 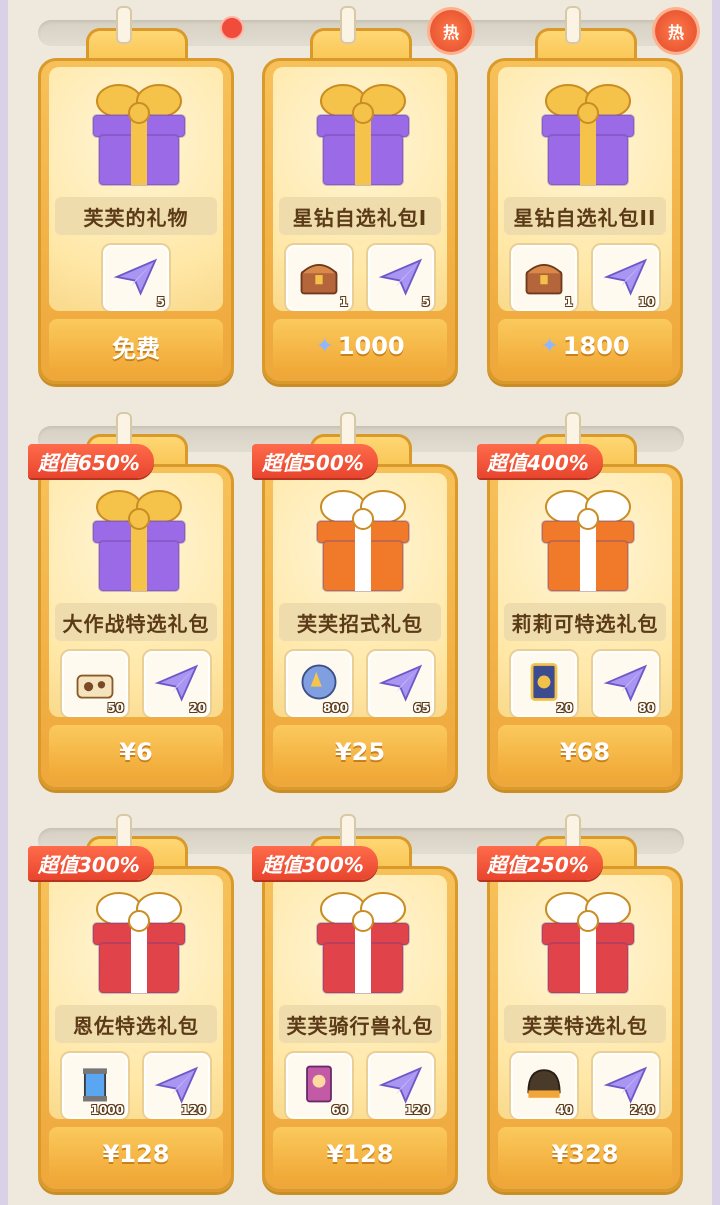 What do you see at coordinates (596, 346) in the screenshot?
I see `price-label: 1800` at bounding box center [596, 346].